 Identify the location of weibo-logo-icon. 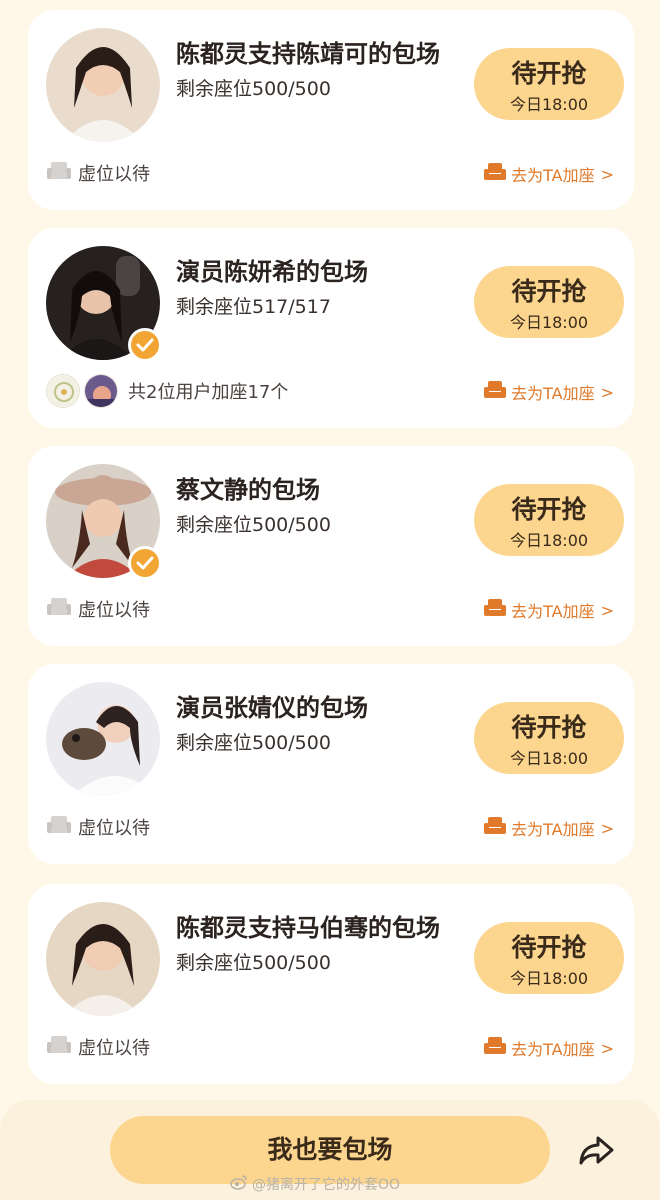
(239, 1184).